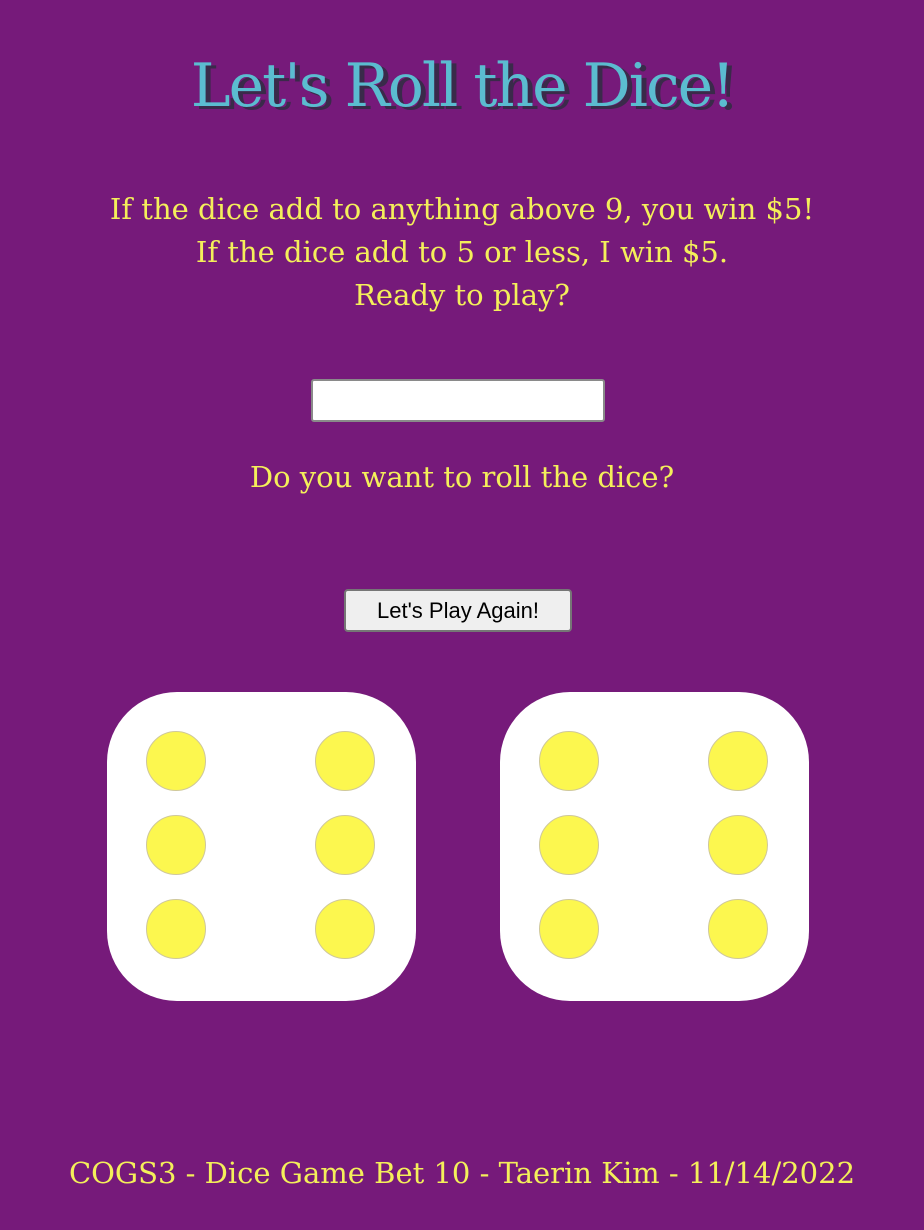 The height and width of the screenshot is (1230, 924). Describe the element at coordinates (462, 295) in the screenshot. I see `ready-prompt: Ready to play?` at that location.